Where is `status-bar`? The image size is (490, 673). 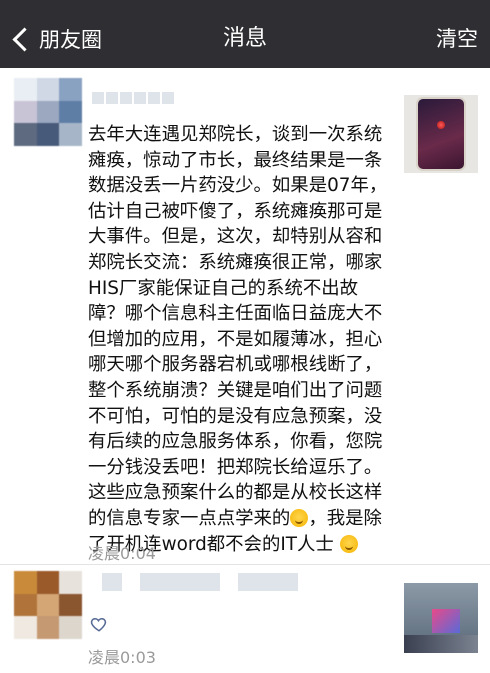 status-bar is located at coordinates (245, 4).